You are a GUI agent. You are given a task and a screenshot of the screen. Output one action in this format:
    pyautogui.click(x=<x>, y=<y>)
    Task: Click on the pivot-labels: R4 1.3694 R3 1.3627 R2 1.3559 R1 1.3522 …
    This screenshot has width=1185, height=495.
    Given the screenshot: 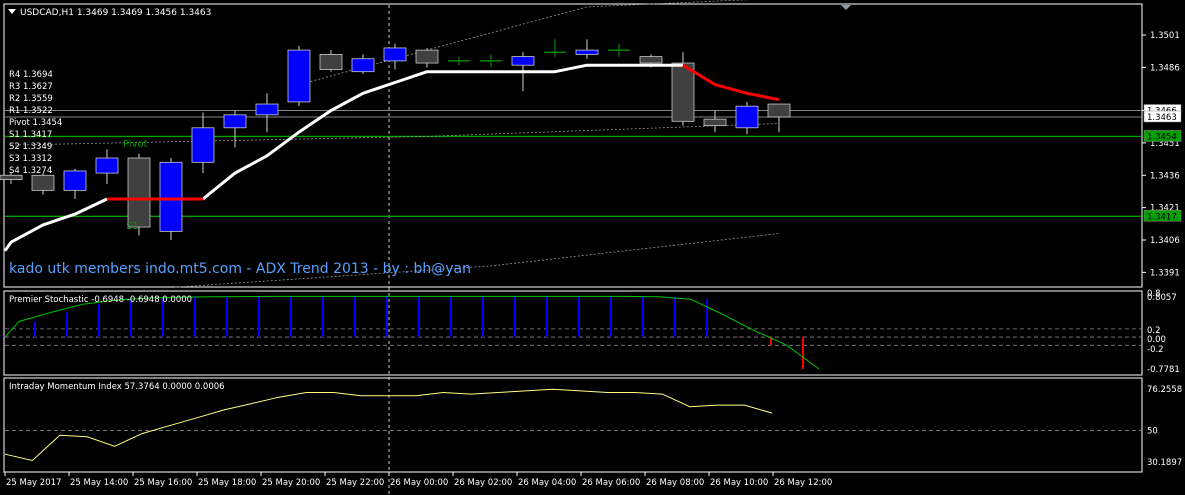 What is the action you would take?
    pyautogui.click(x=35, y=123)
    